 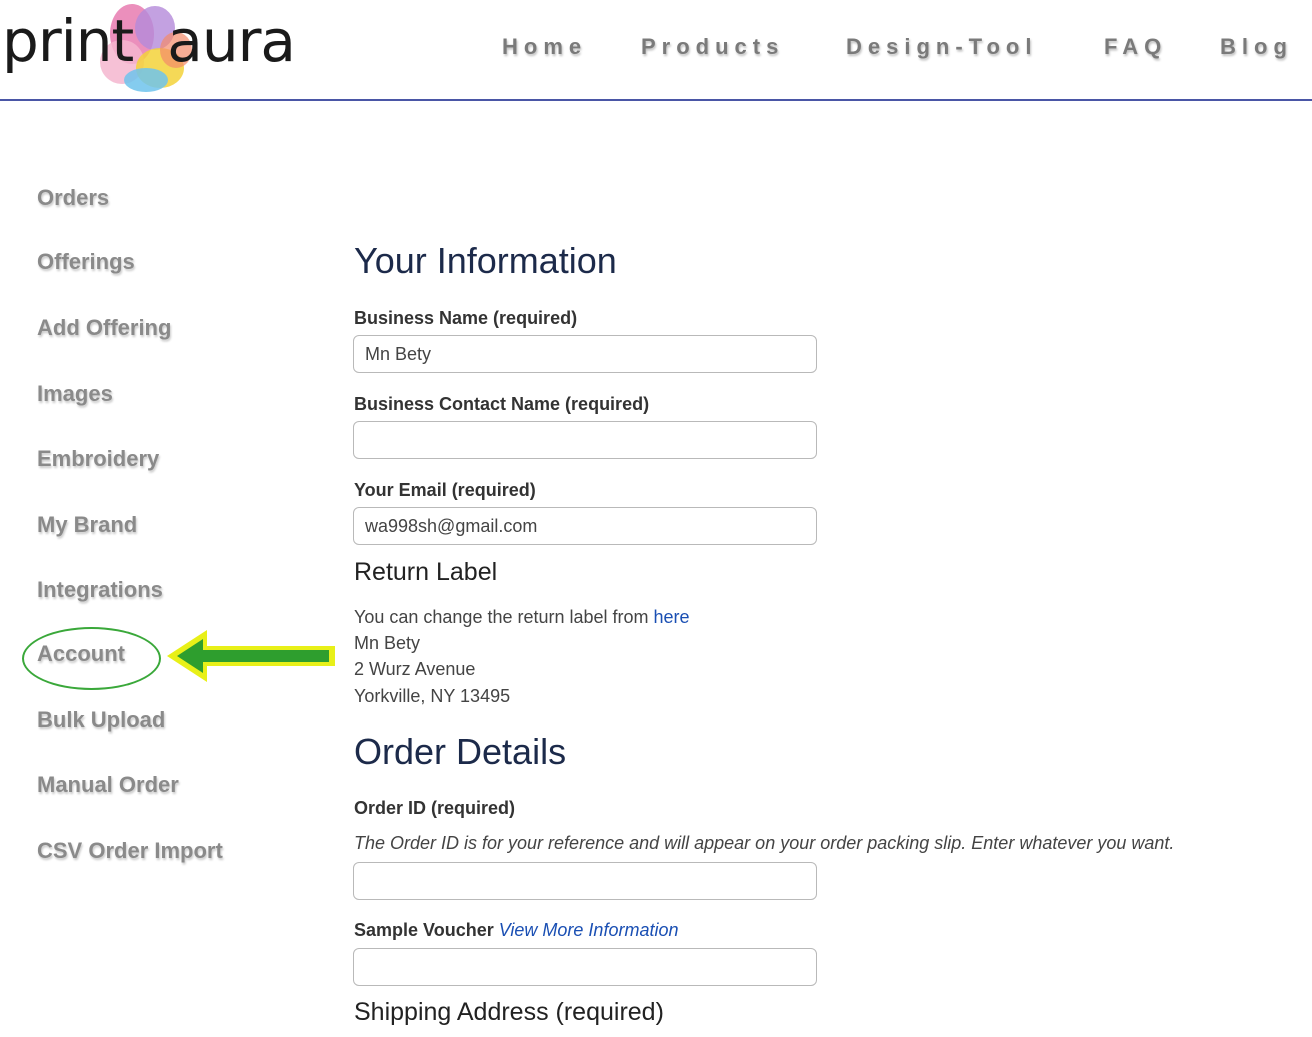 What do you see at coordinates (712, 47) in the screenshot?
I see `nav-products: Products` at bounding box center [712, 47].